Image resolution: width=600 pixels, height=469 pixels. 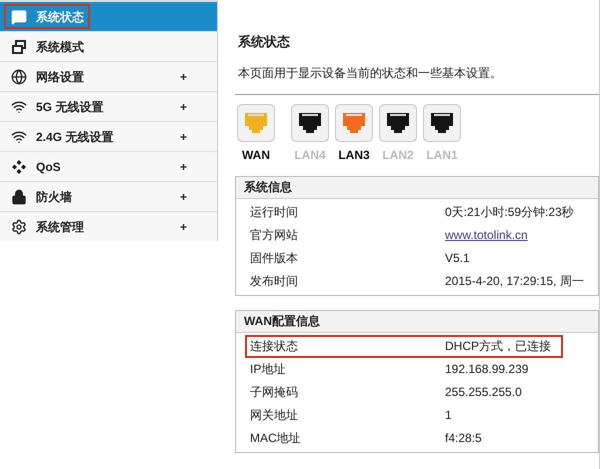 I want to click on row-label: IP地址, so click(x=267, y=369).